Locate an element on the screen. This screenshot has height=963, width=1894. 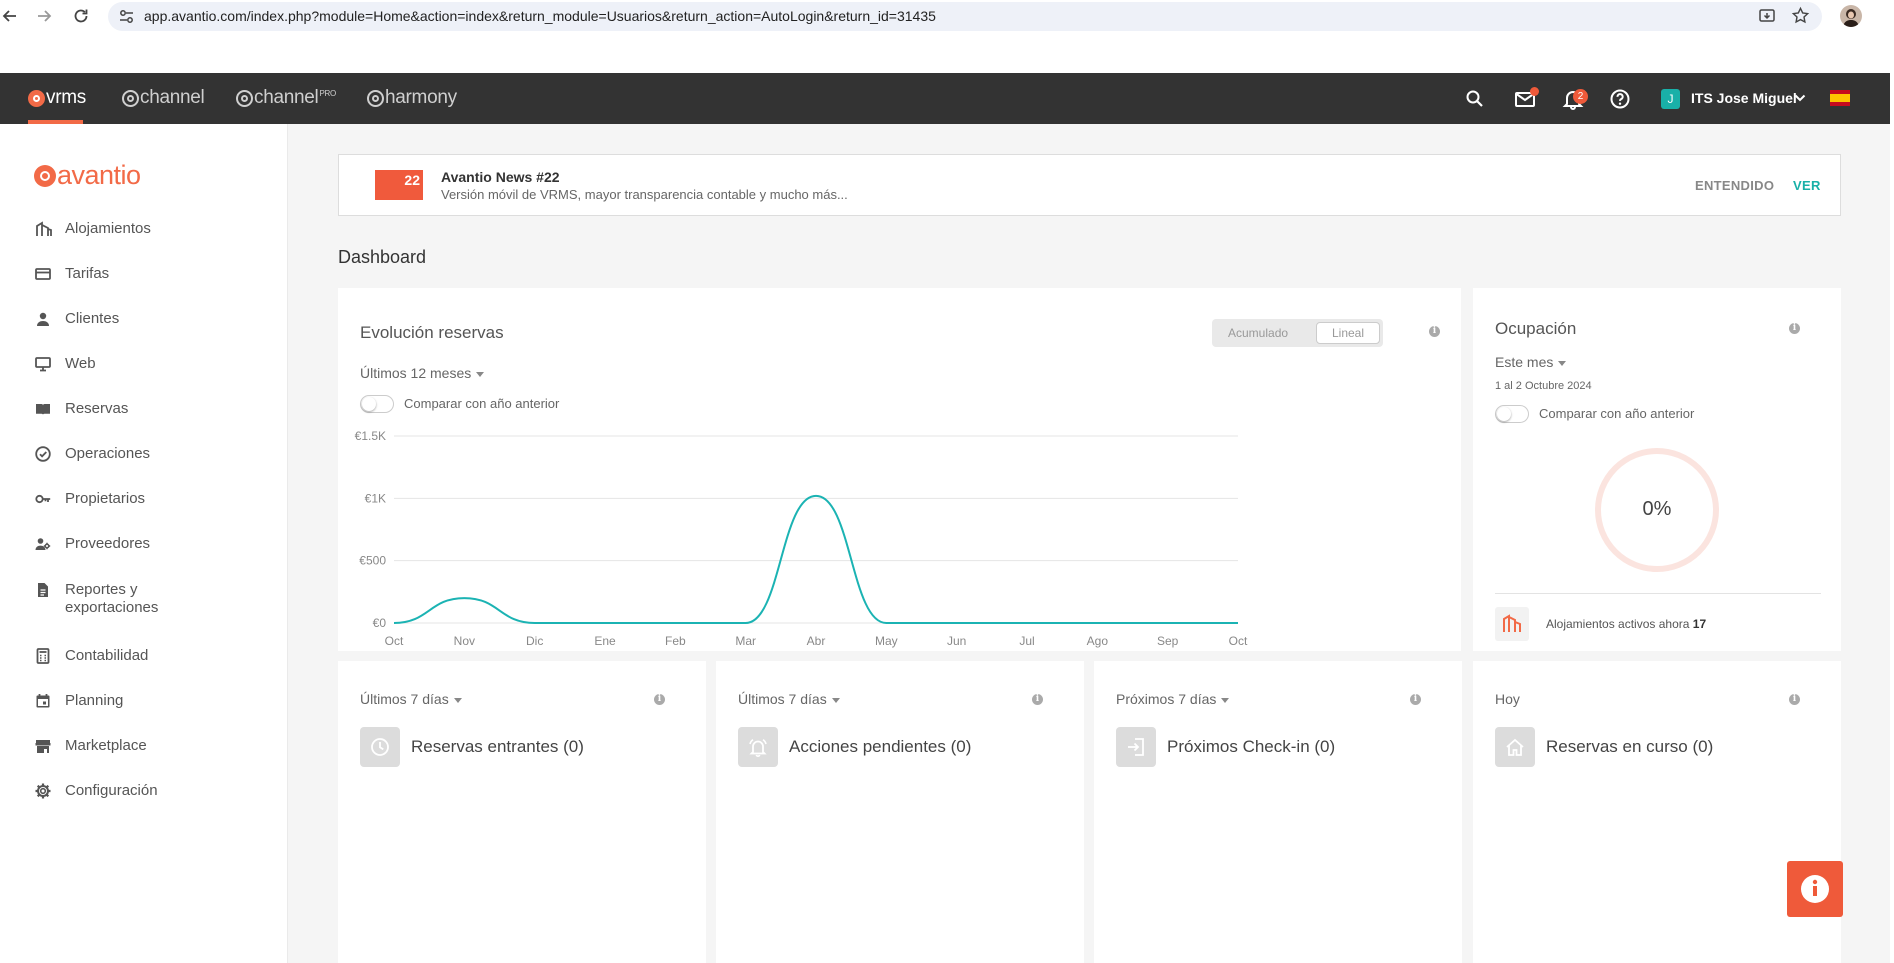
news-dismiss-button: ENTENDIDO is located at coordinates (1734, 185).